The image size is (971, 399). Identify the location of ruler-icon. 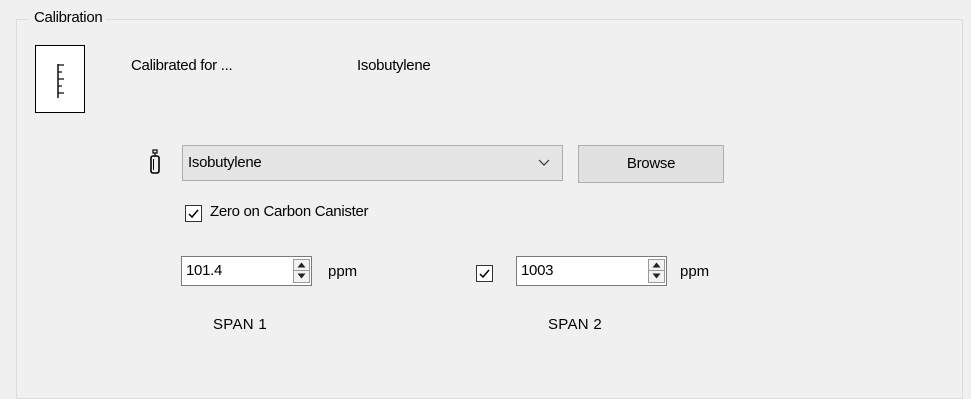
(60, 81).